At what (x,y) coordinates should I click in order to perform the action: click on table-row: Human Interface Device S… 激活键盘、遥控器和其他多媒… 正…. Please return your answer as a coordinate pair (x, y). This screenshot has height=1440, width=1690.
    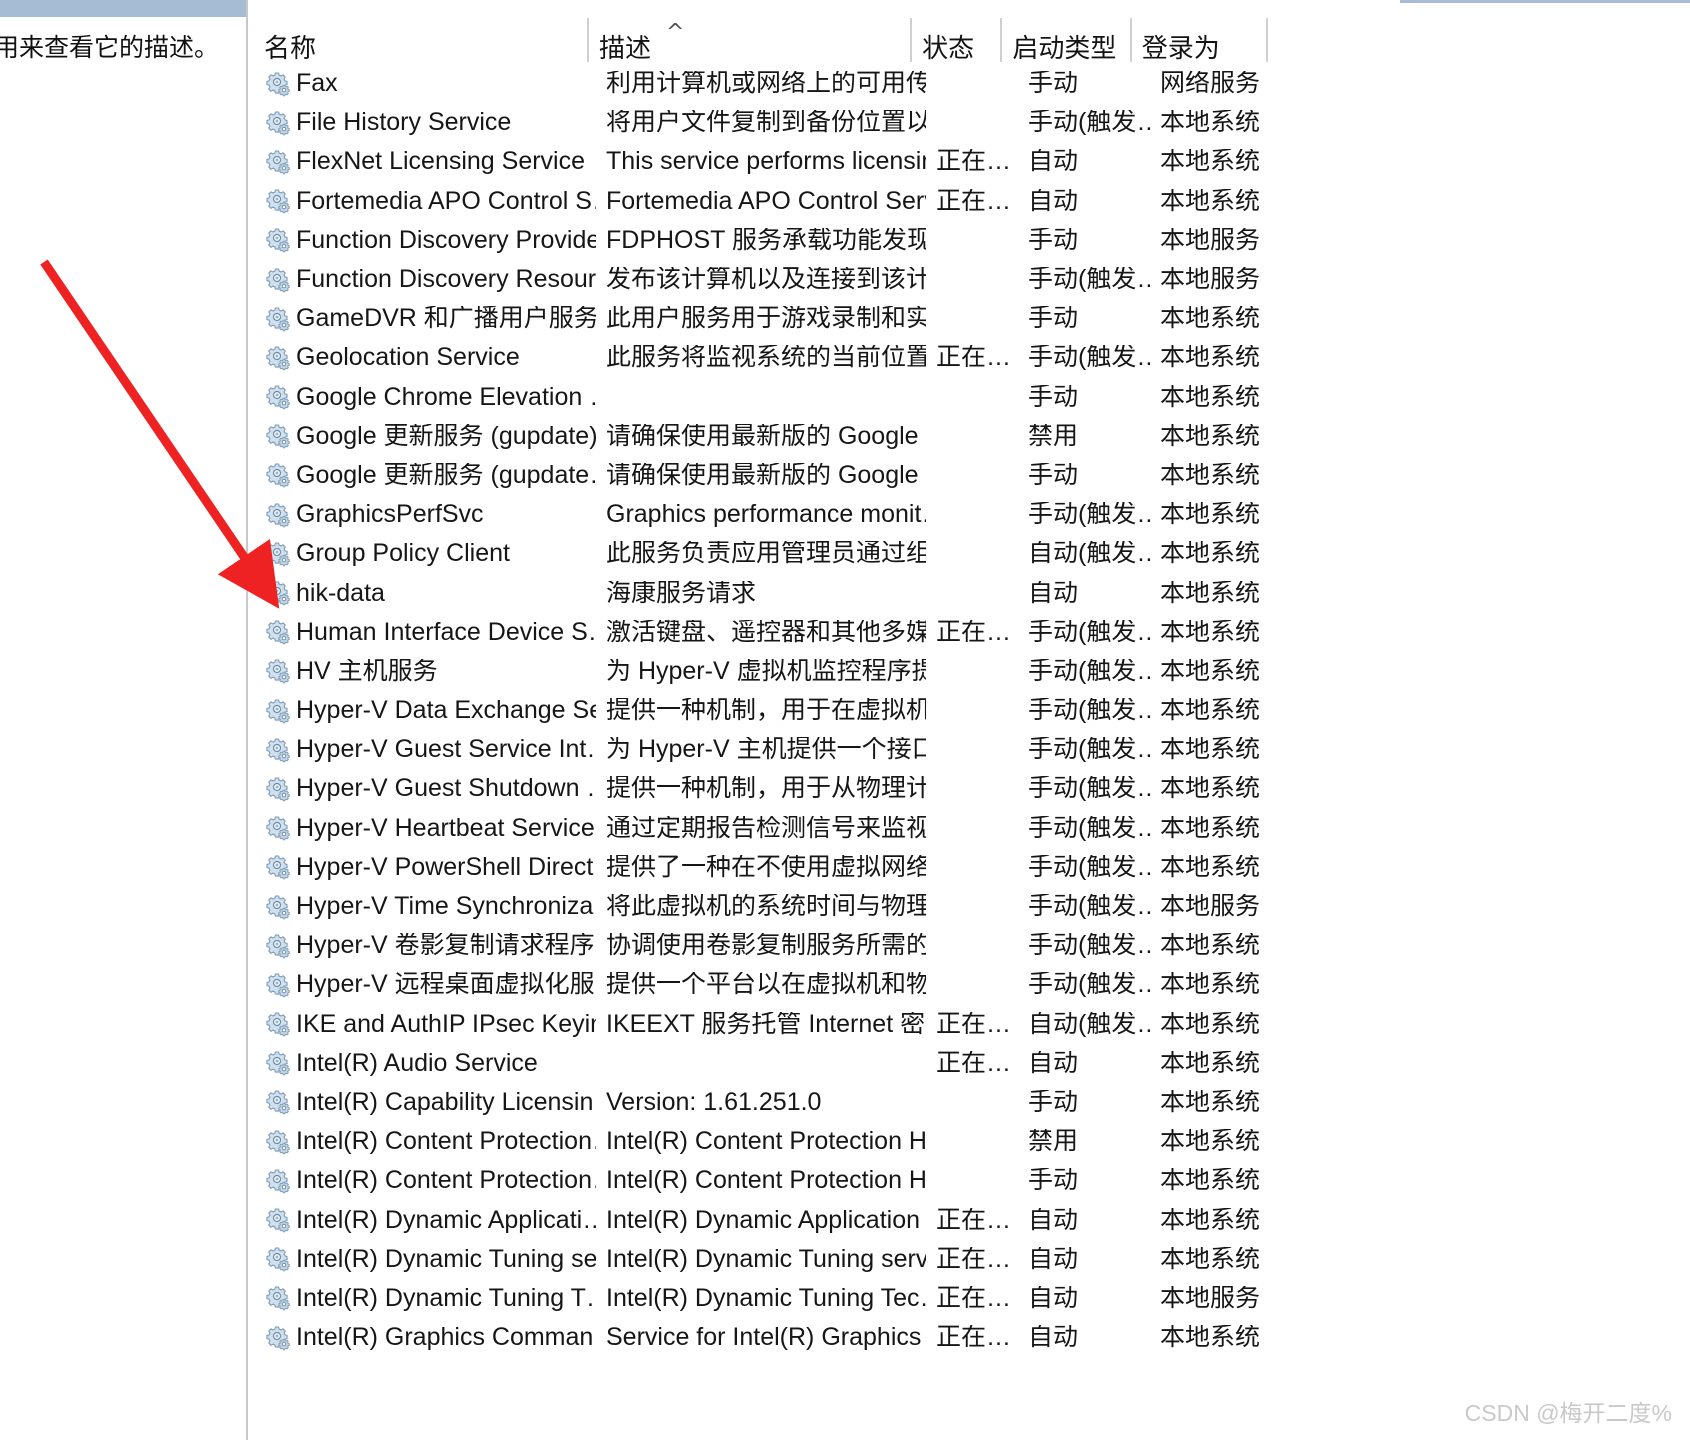
    Looking at the image, I should click on (968, 632).